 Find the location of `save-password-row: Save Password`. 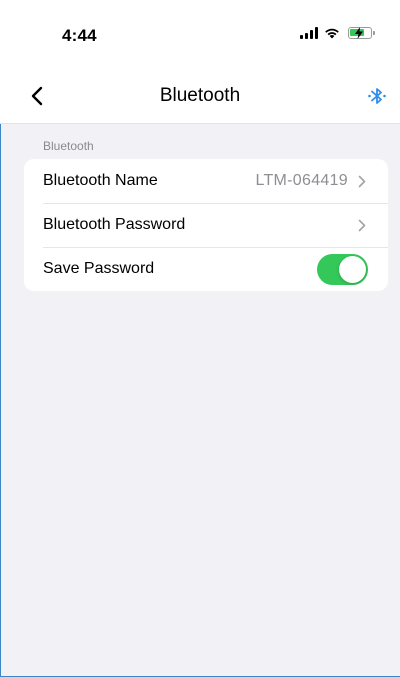

save-password-row: Save Password is located at coordinates (206, 269).